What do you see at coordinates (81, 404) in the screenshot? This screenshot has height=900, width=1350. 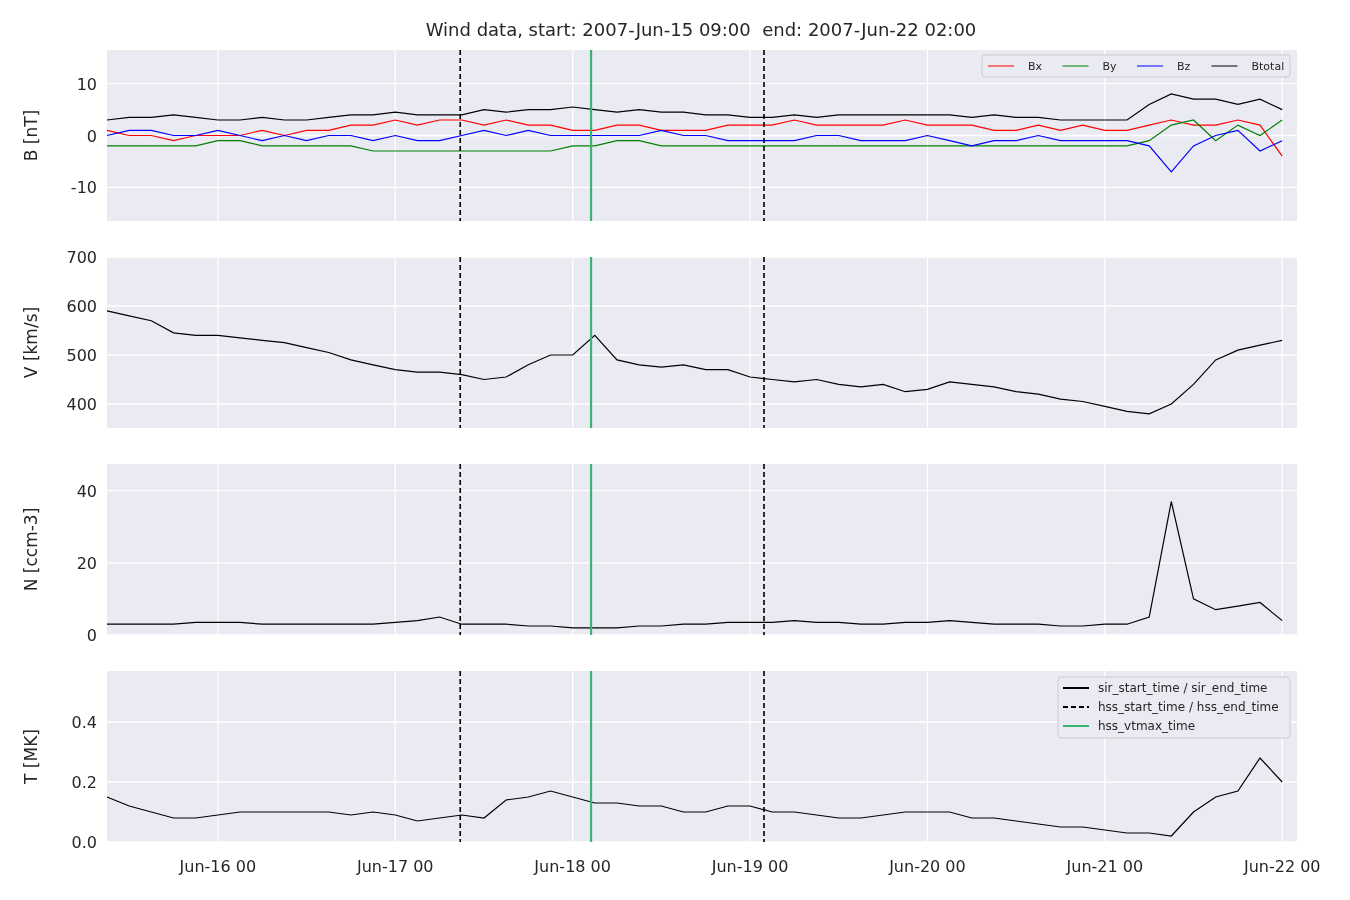 I see `tick-label: 400` at bounding box center [81, 404].